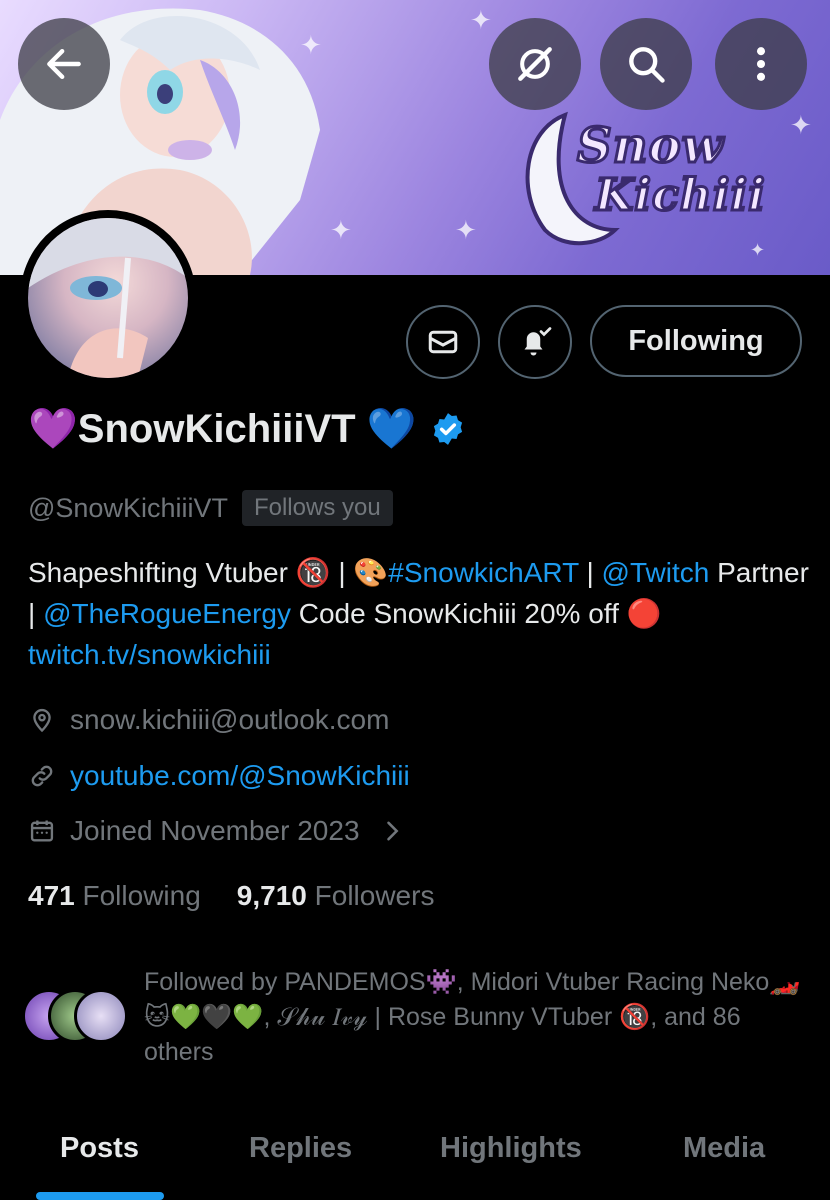  I want to click on avatar-art, so click(108, 298).